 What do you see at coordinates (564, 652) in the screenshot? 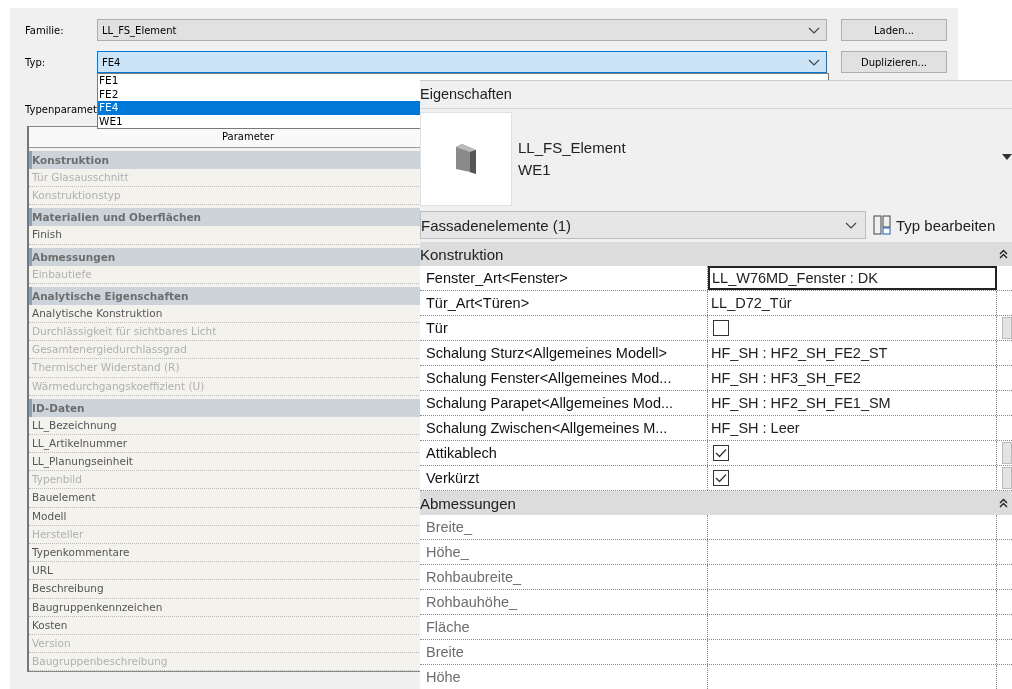
I see `parameter-name: Breite` at bounding box center [564, 652].